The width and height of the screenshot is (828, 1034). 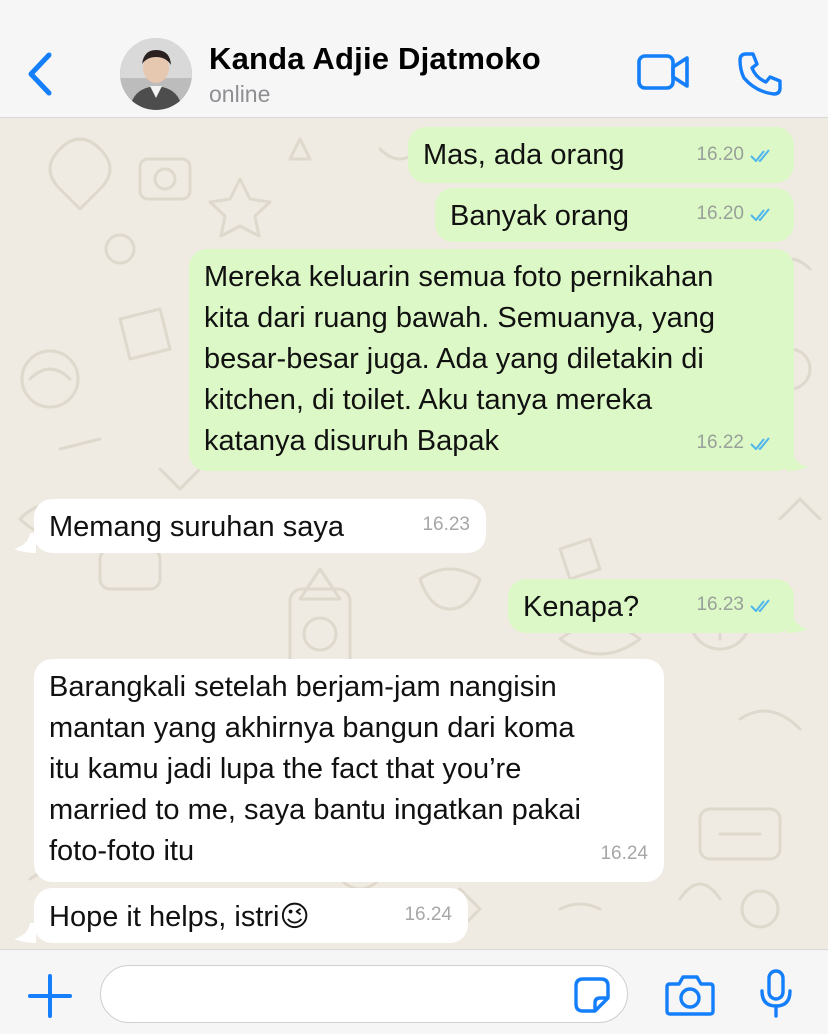 I want to click on plus-icon, so click(x=50, y=996).